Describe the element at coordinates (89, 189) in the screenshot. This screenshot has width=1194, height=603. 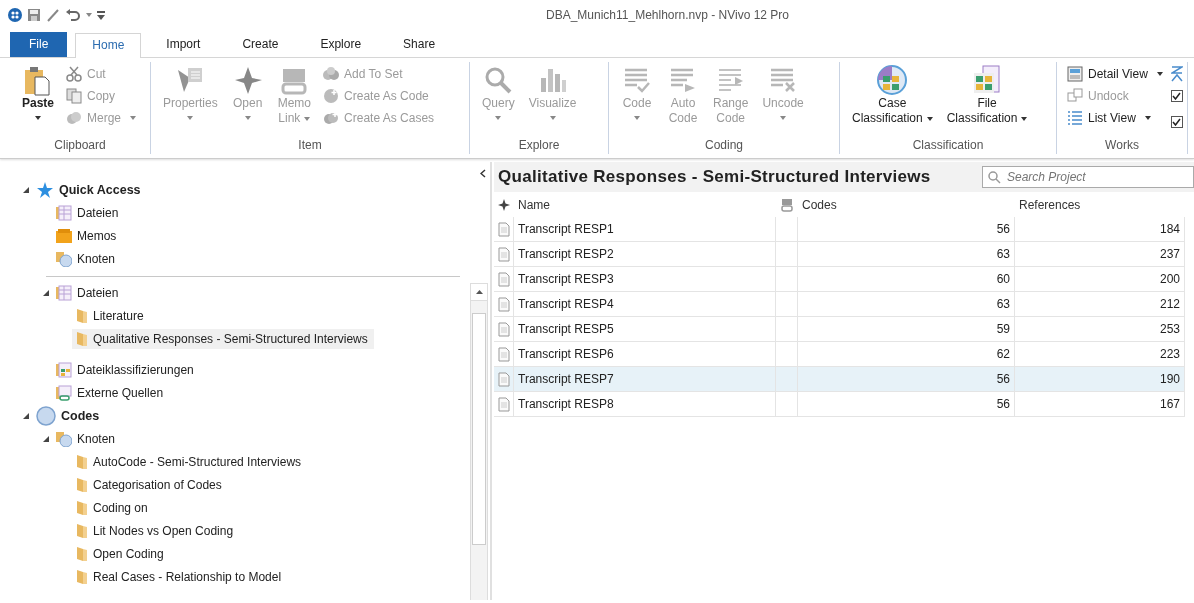
I see `tree-item: Quick Access` at that location.